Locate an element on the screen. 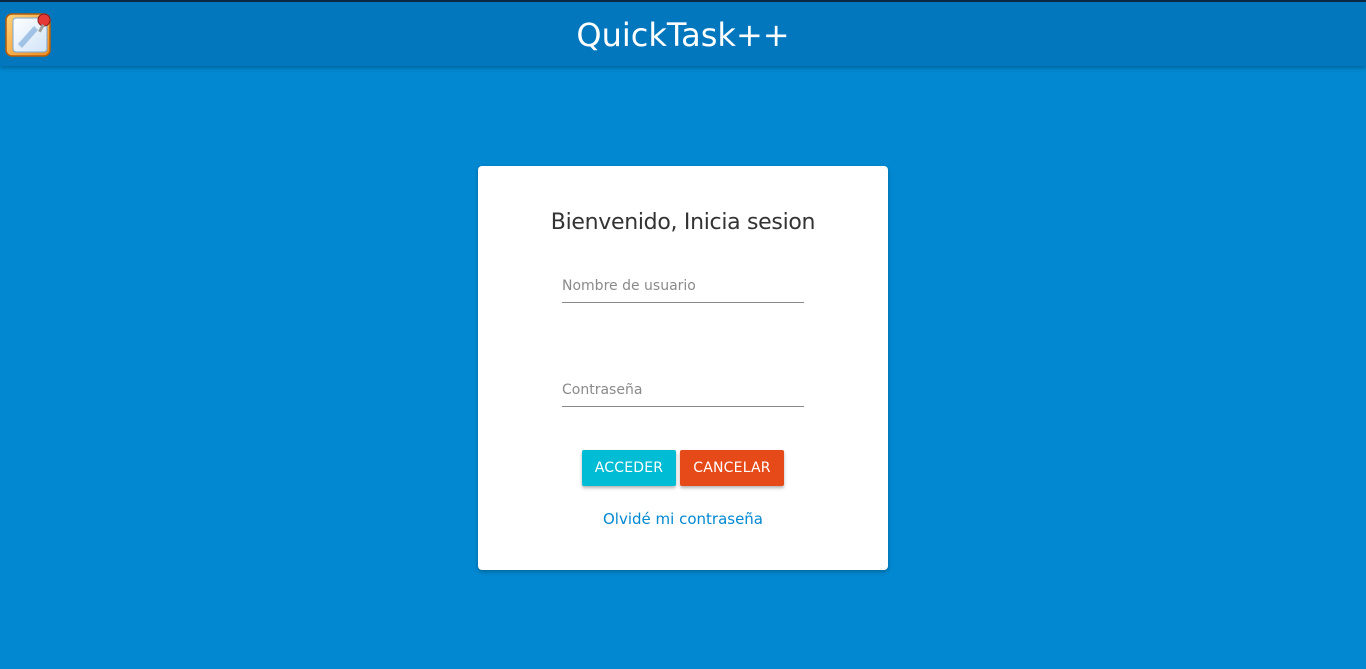 The width and height of the screenshot is (1366, 669). forgot-password-link: Olvidé mi contraseña is located at coordinates (683, 519).